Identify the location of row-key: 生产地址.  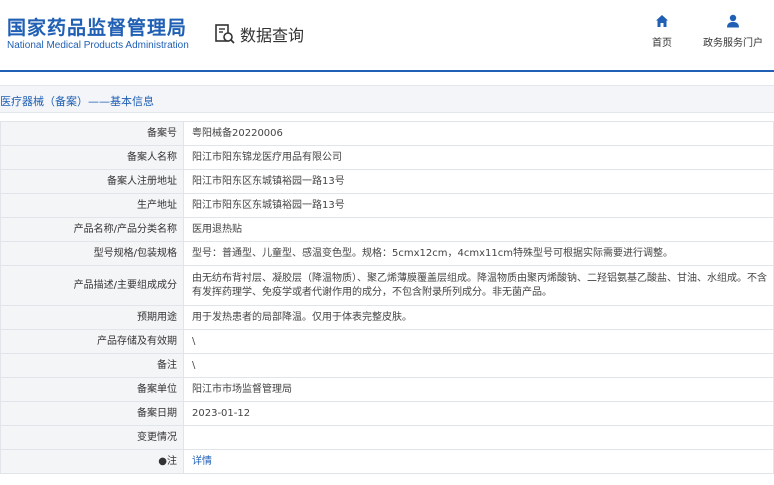
(92, 205).